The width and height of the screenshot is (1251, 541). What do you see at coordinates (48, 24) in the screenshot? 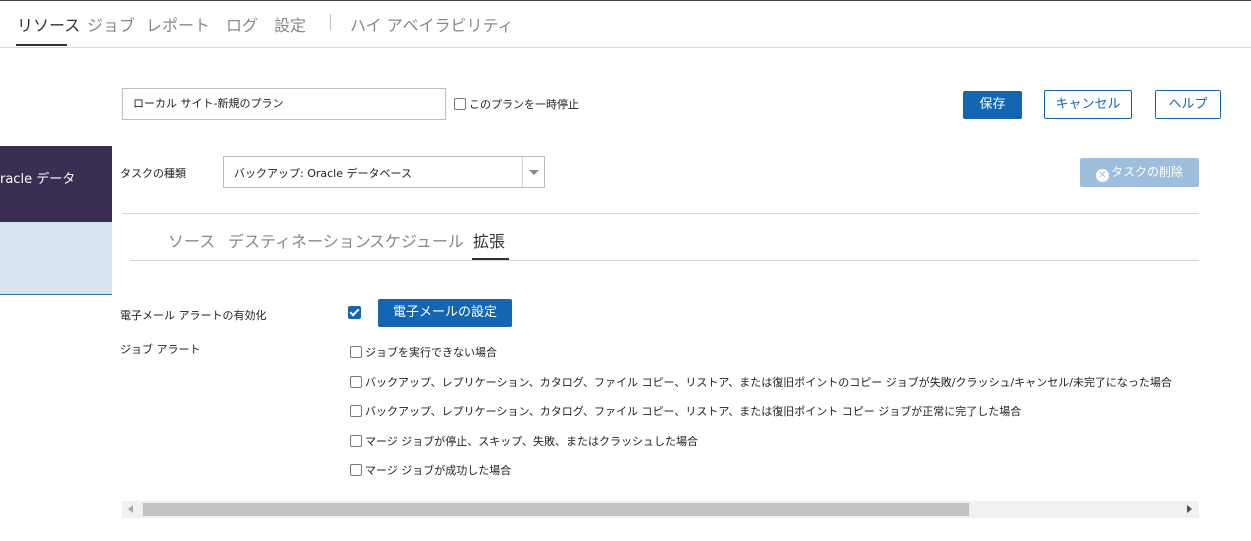
I see `nav-resources: リソース` at bounding box center [48, 24].